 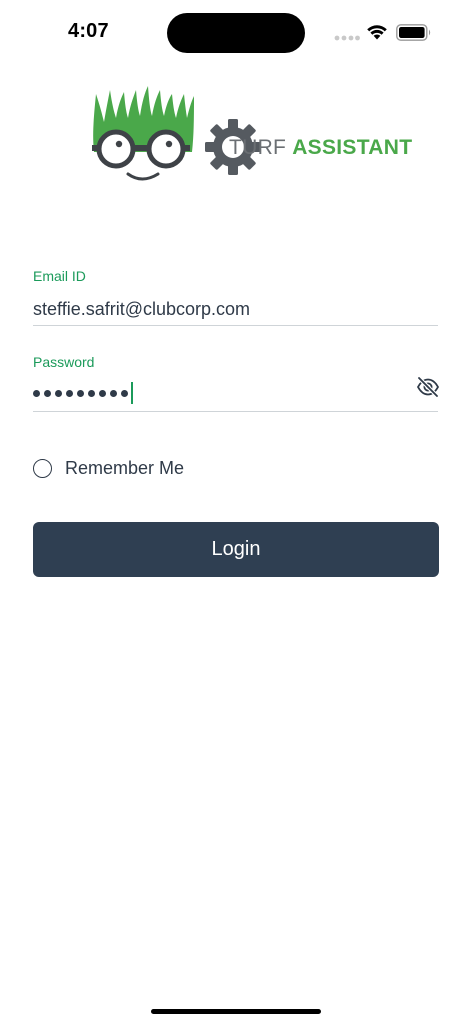 What do you see at coordinates (88, 31) in the screenshot?
I see `status-time: 4:07` at bounding box center [88, 31].